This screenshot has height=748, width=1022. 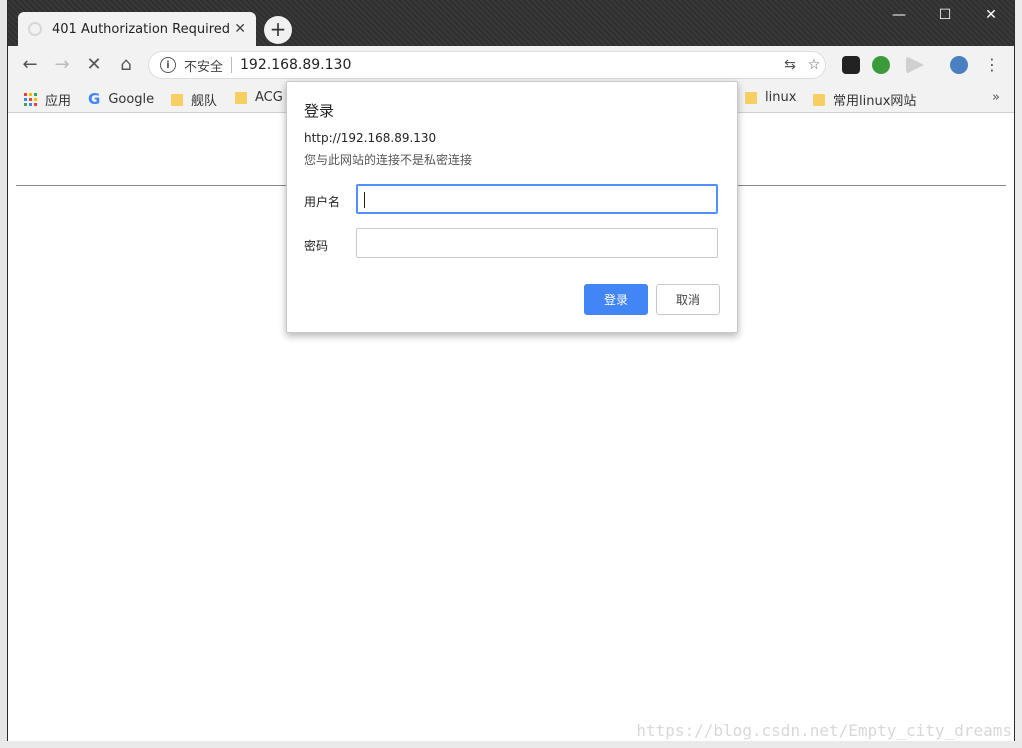 What do you see at coordinates (824, 730) in the screenshot?
I see `watermark-text: https://blog.csdn.net/Empty_city_dreams` at bounding box center [824, 730].